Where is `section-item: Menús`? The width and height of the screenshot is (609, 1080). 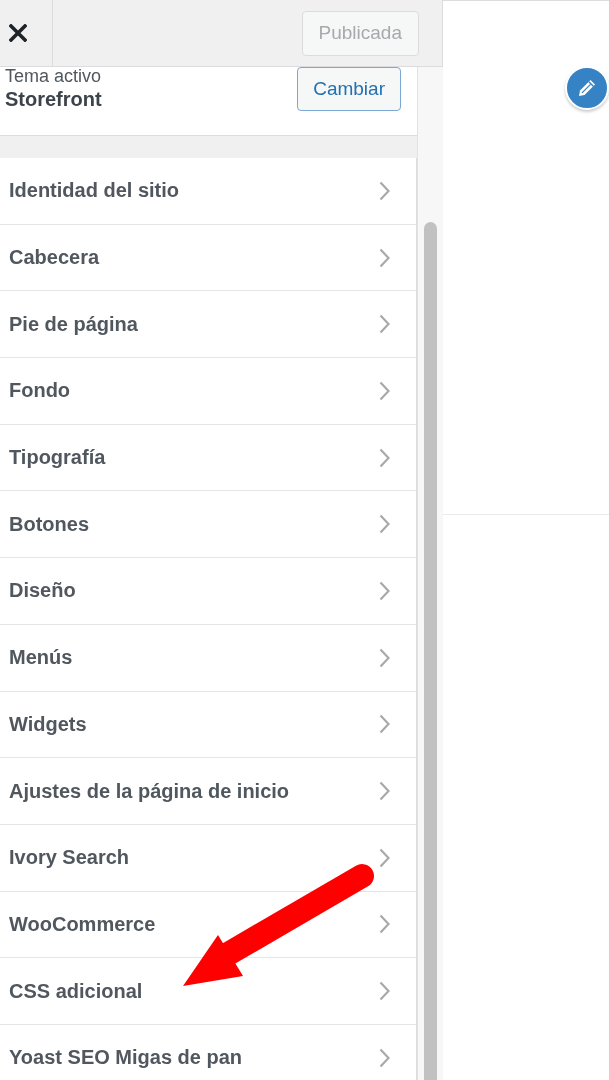 section-item: Menús is located at coordinates (208, 658).